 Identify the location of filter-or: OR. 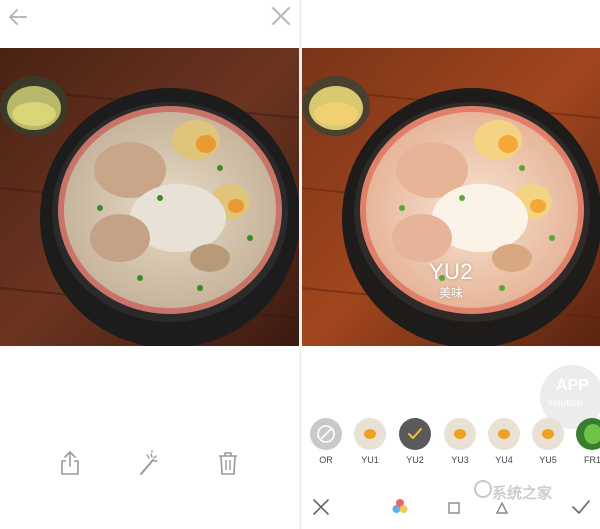
(326, 441).